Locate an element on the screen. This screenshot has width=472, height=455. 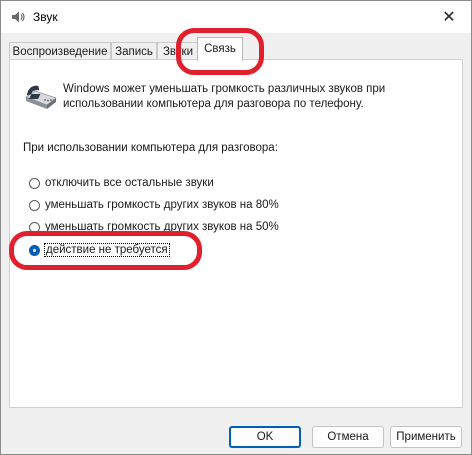
window-title: Звук is located at coordinates (45, 17).